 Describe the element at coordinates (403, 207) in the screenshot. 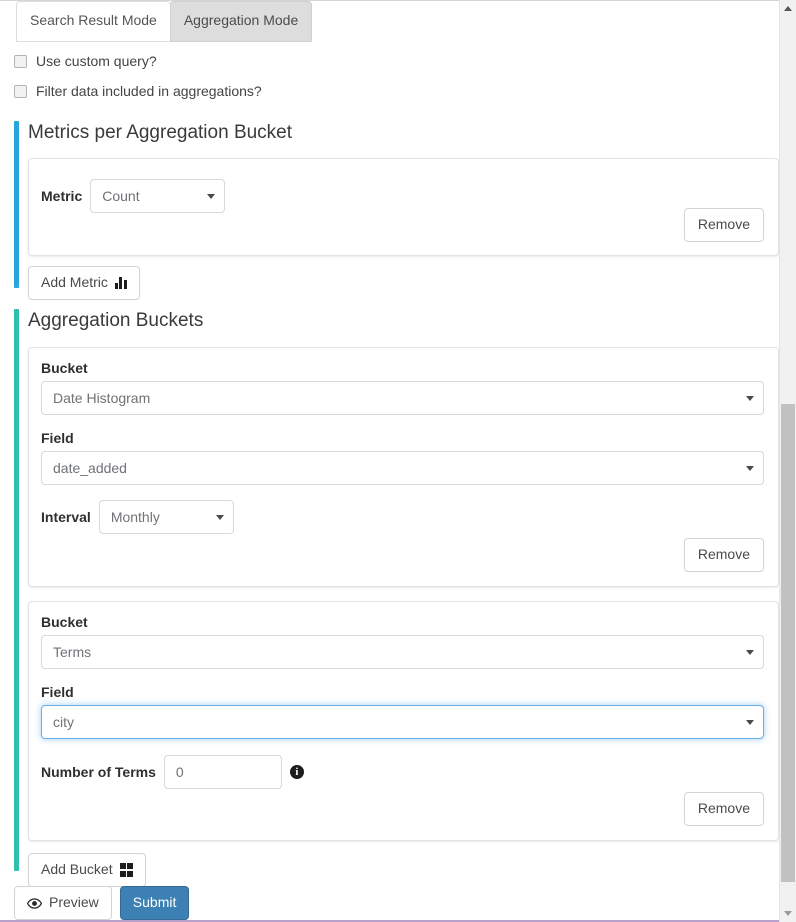

I see `metric-card: Metric Count Remove` at that location.